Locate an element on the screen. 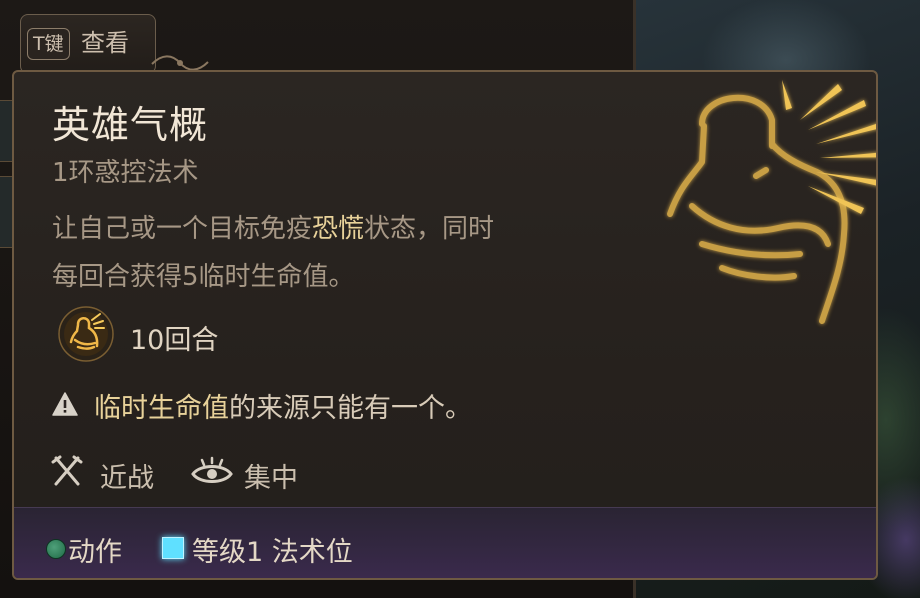 The height and width of the screenshot is (598, 920). heroism-duration-icon is located at coordinates (86, 334).